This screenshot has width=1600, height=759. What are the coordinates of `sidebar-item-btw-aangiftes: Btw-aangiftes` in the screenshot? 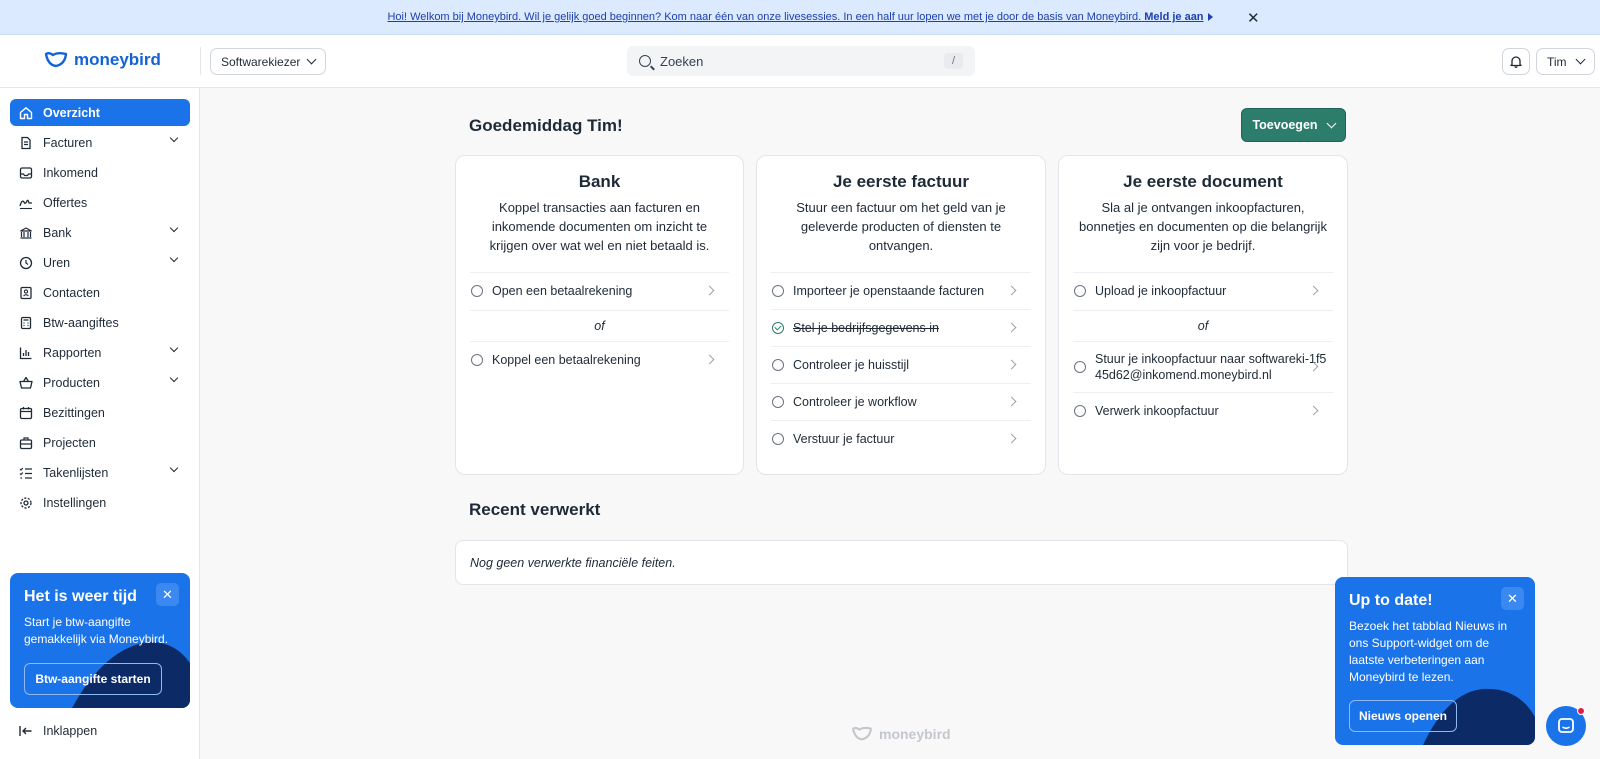 It's located at (100, 322).